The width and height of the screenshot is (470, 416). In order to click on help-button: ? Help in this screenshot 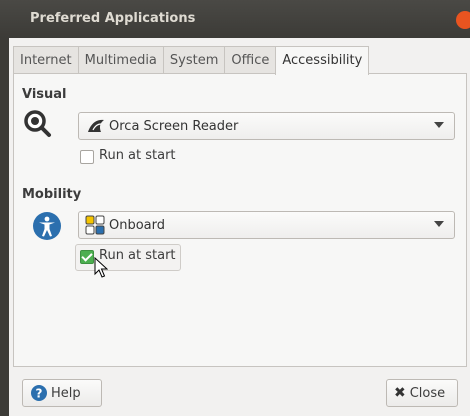, I will do `click(62, 393)`.